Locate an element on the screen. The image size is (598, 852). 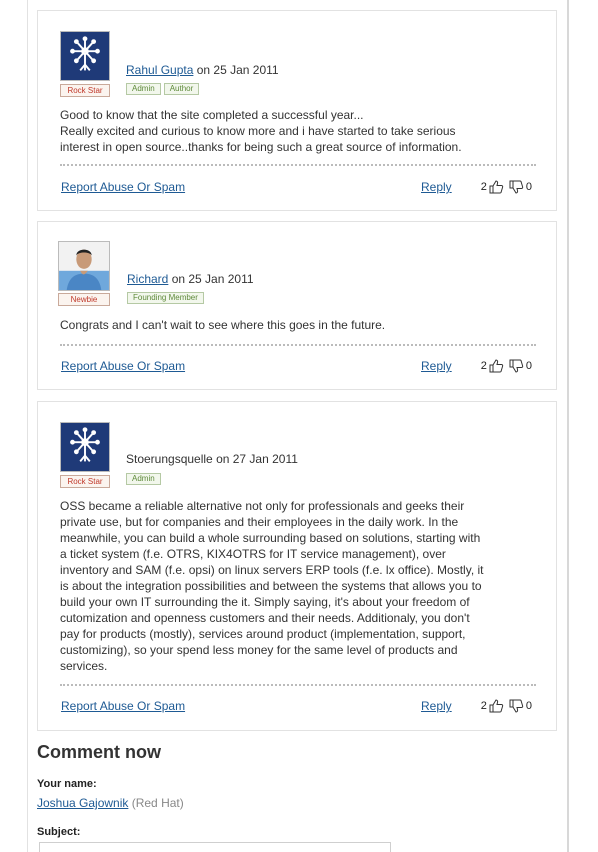
author-line: Richard on 25 Jan 2011 is located at coordinates (190, 279).